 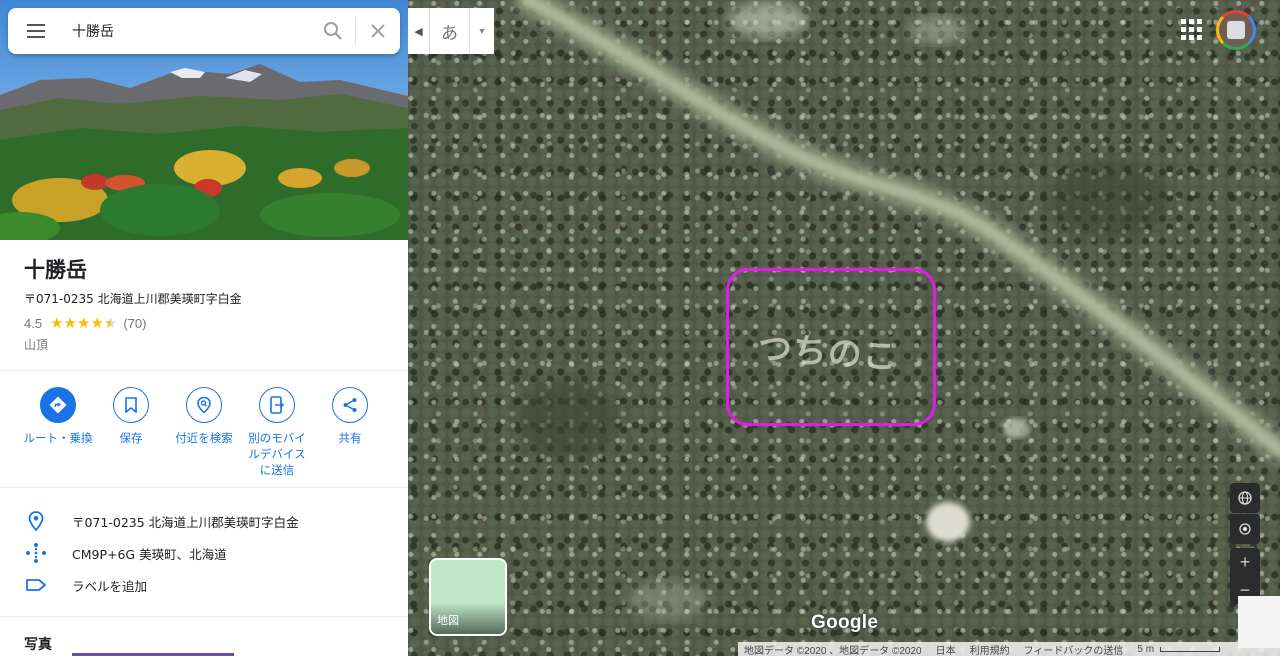 What do you see at coordinates (448, 621) in the screenshot?
I see `layer-switcher-label: 地図` at bounding box center [448, 621].